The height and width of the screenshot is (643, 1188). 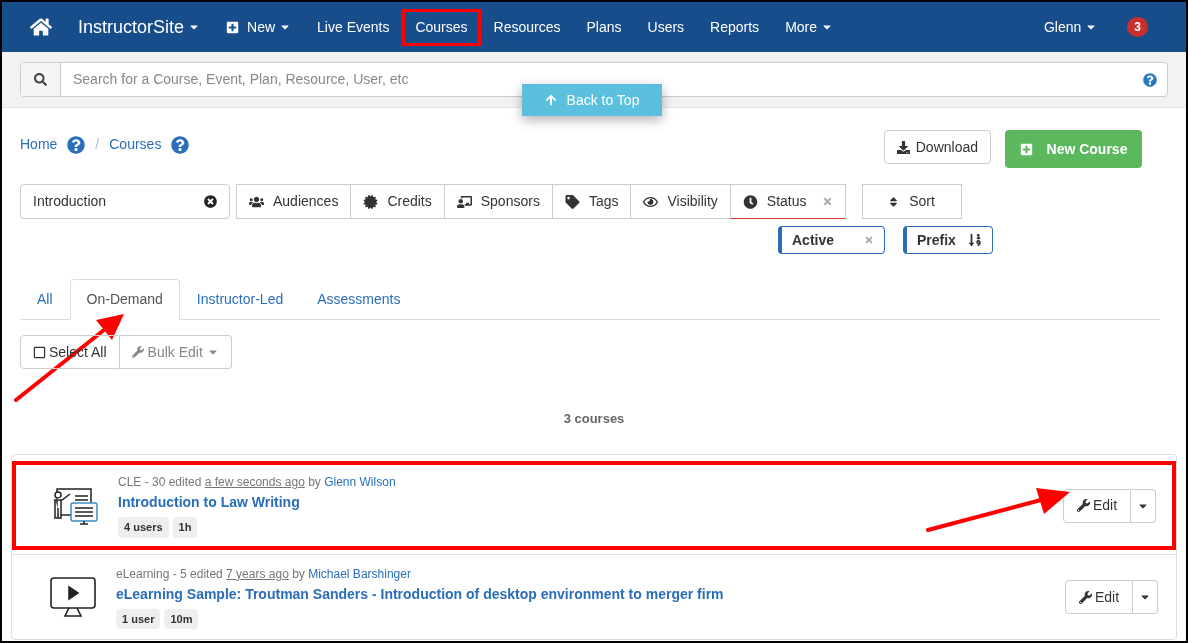 What do you see at coordinates (903, 147) in the screenshot?
I see `download-icon` at bounding box center [903, 147].